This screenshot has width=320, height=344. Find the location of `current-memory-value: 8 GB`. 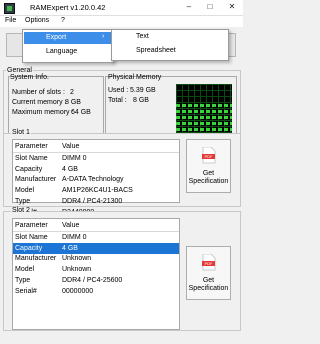

current-memory-value: 8 GB is located at coordinates (73, 102).